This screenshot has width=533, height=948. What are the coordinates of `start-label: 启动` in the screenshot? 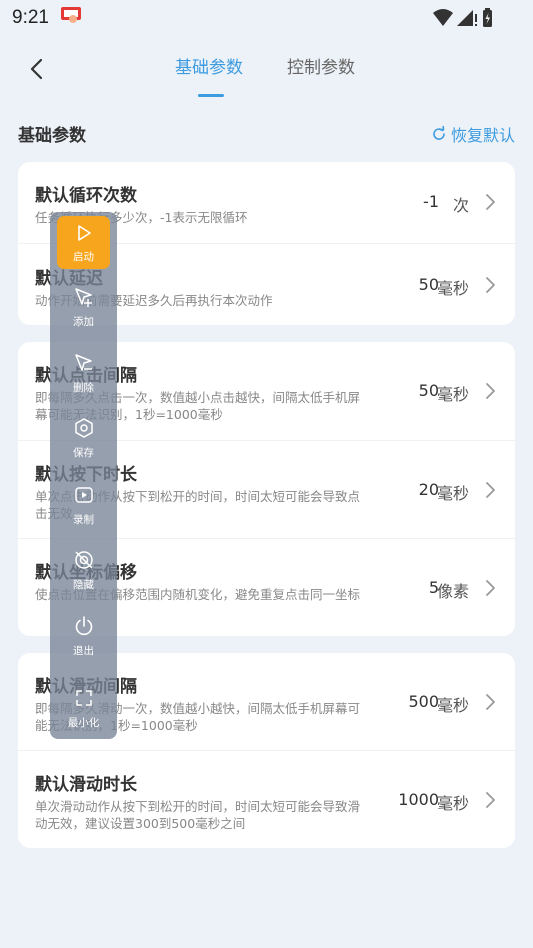 It's located at (83, 257).